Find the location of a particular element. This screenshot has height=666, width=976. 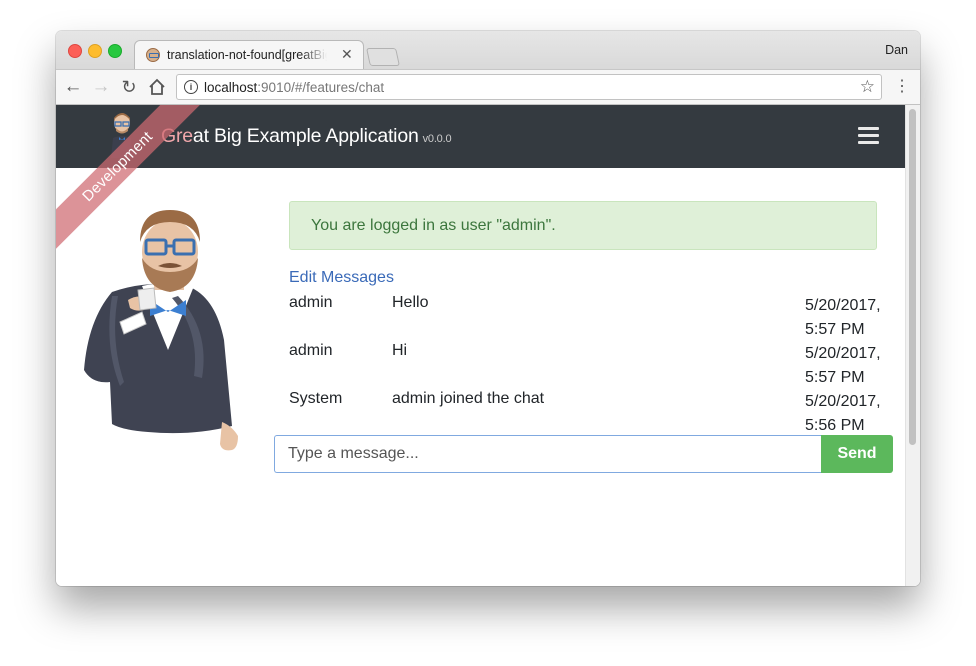

page-scrollbar is located at coordinates (912, 345).